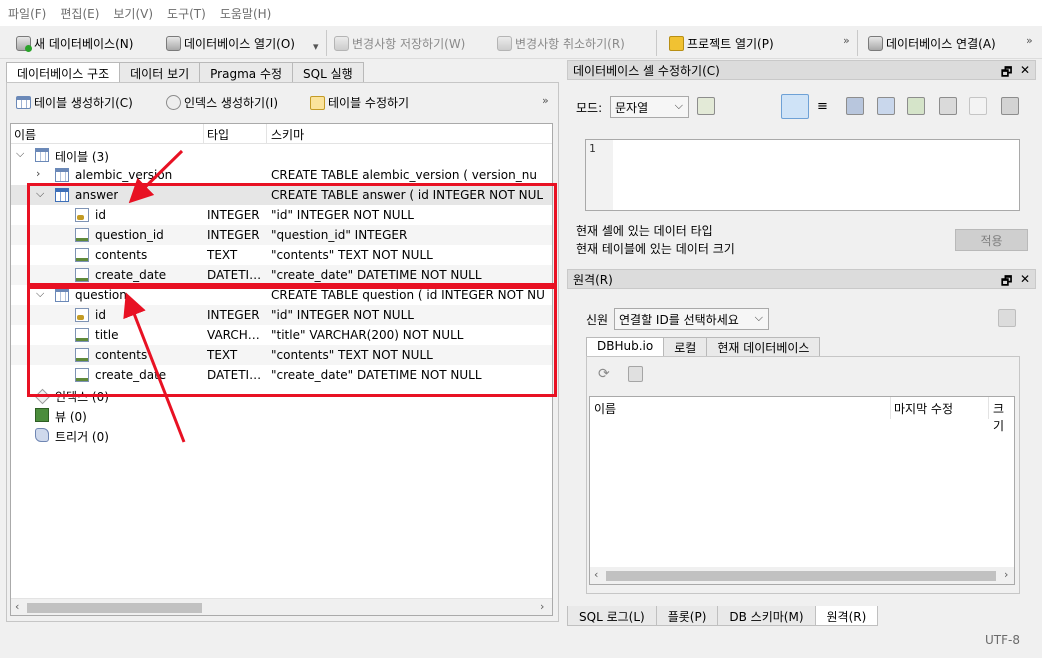 This screenshot has width=1042, height=658. I want to click on identity-select: 연결할 ID를 선택하세요 ⌵, so click(691, 319).